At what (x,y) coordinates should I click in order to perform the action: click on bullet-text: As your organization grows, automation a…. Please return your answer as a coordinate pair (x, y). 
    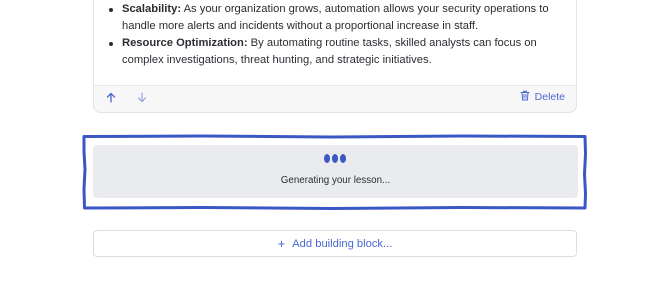
    Looking at the image, I should click on (335, 17).